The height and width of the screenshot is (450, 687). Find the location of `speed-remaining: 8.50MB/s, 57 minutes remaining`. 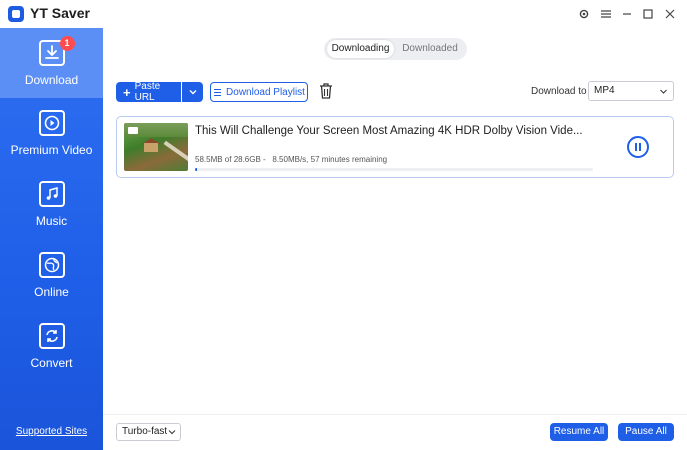

speed-remaining: 8.50MB/s, 57 minutes remaining is located at coordinates (330, 159).